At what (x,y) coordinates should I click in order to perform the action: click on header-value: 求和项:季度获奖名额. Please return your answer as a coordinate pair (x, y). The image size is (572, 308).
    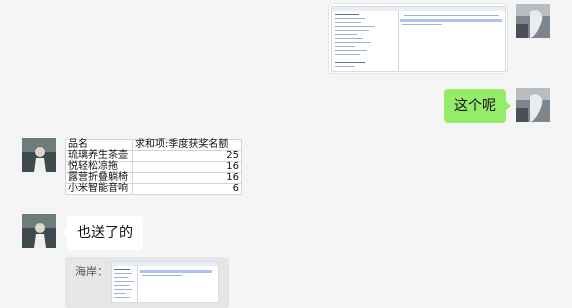
    Looking at the image, I should click on (187, 145).